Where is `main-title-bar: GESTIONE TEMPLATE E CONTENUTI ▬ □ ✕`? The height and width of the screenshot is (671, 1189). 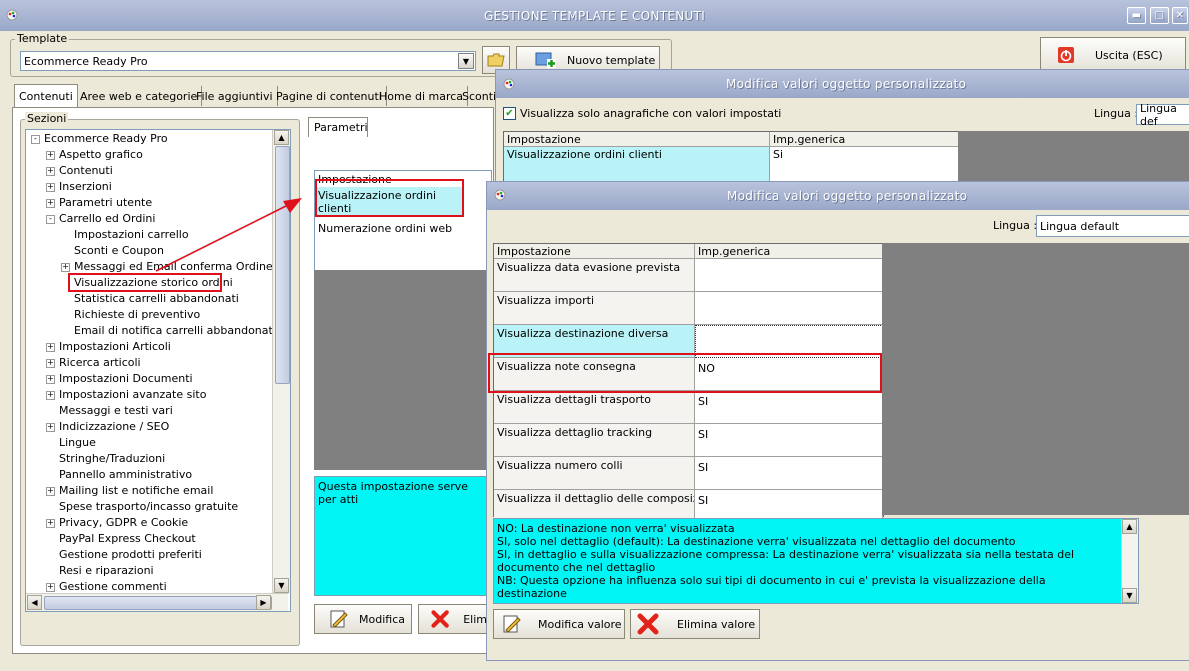
main-title-bar: GESTIONE TEMPLATE E CONTENUTI ▬ □ ✕ is located at coordinates (594, 15).